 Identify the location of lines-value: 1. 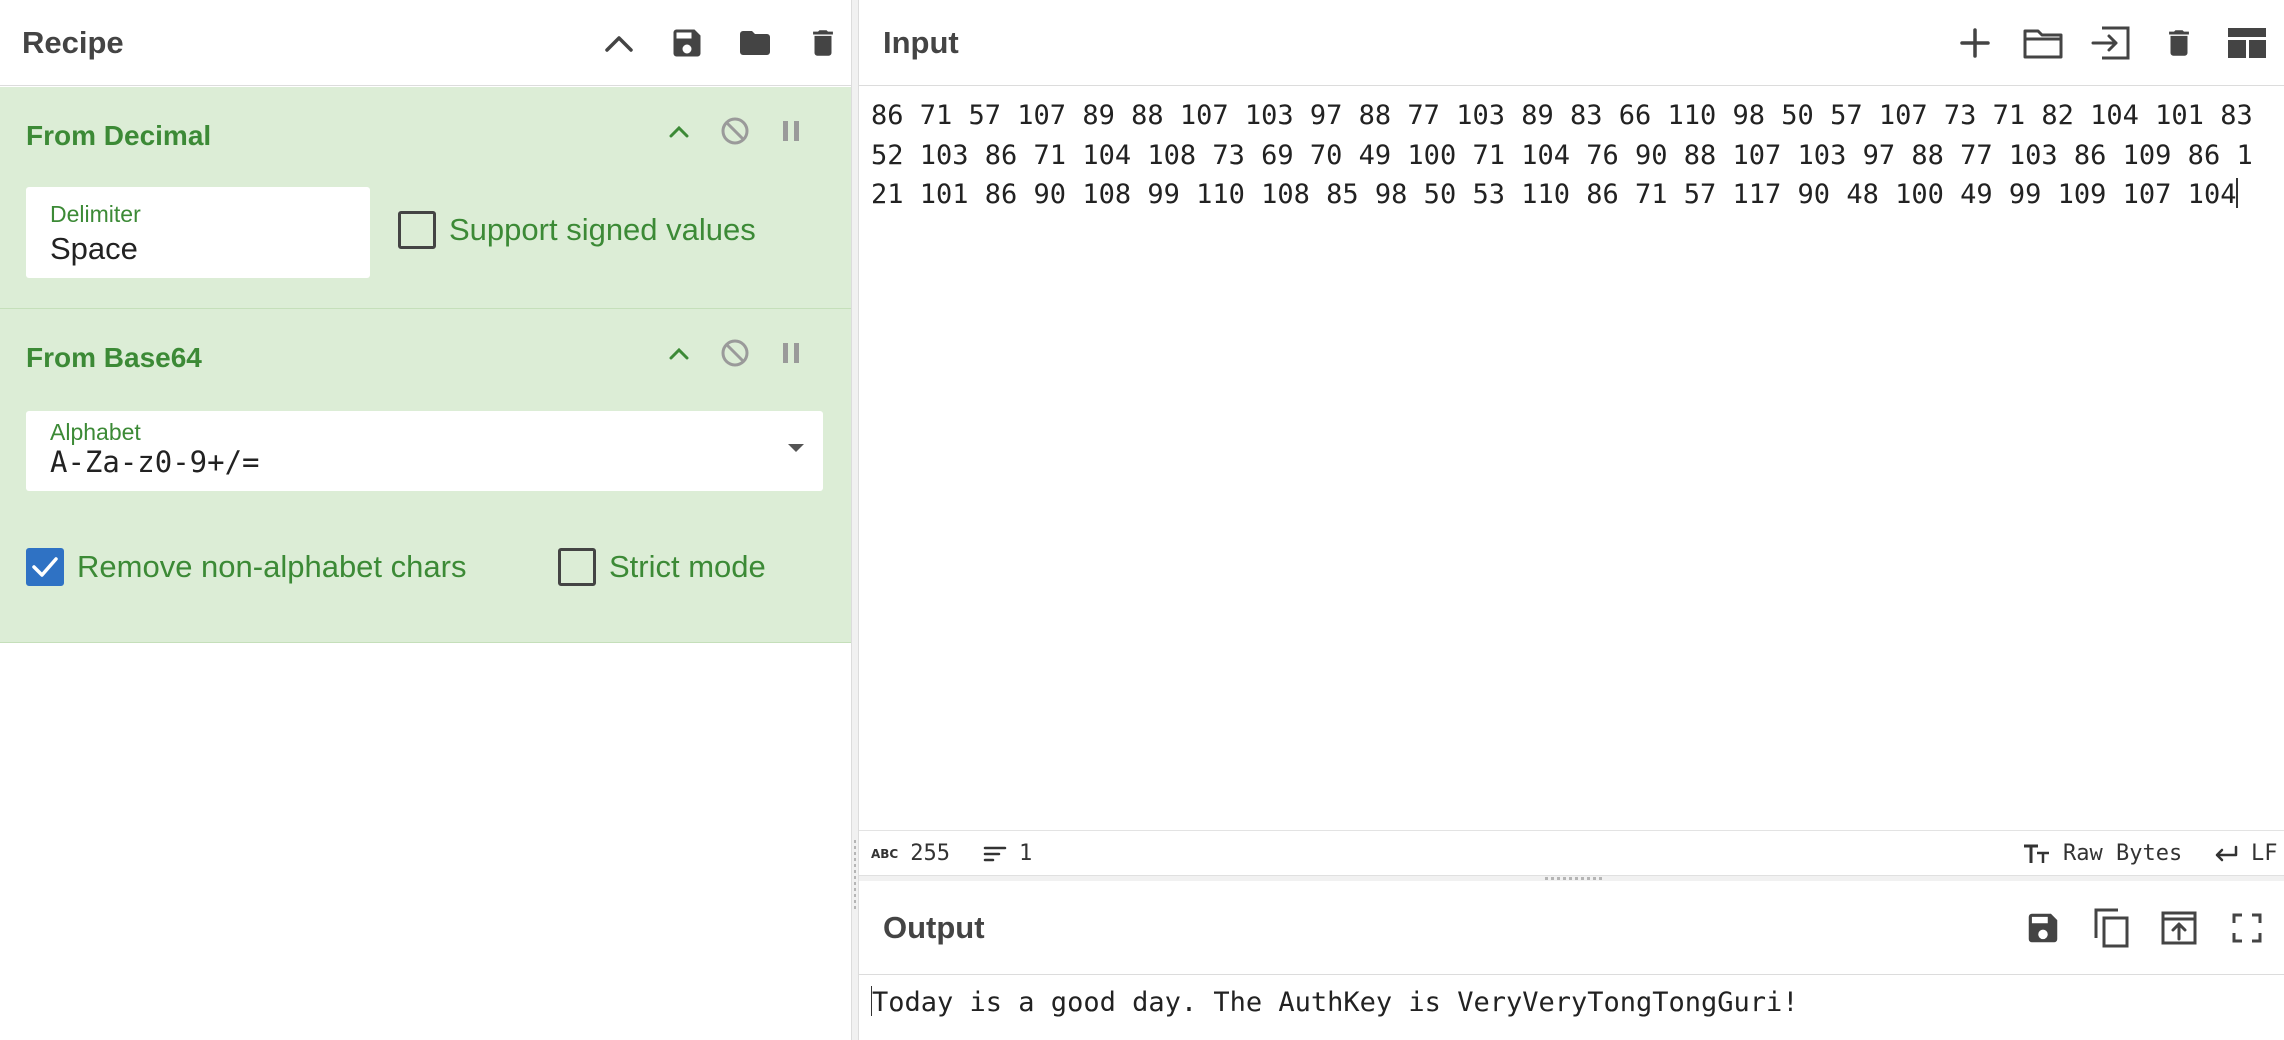
(1026, 853).